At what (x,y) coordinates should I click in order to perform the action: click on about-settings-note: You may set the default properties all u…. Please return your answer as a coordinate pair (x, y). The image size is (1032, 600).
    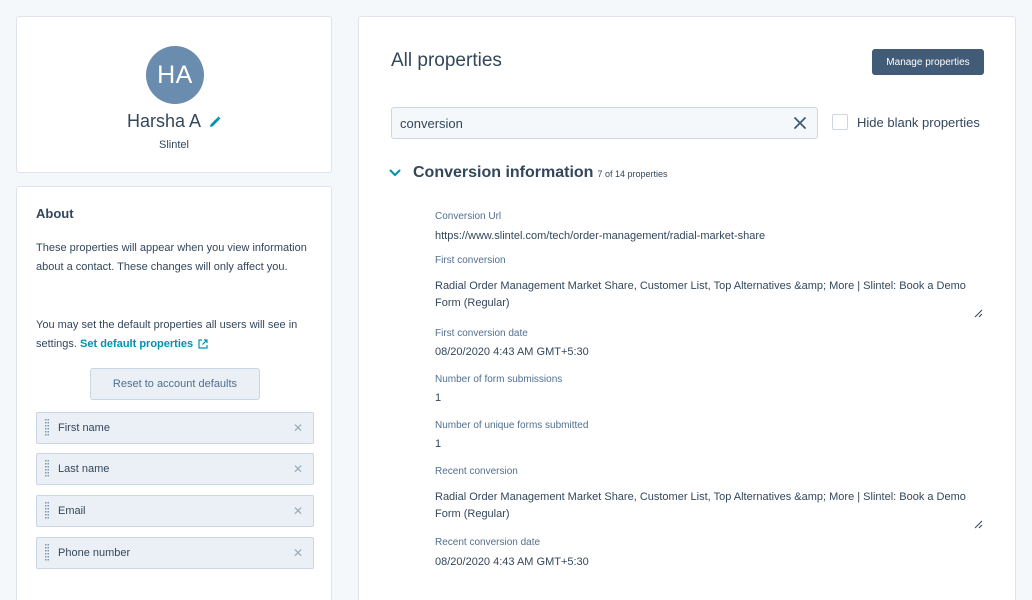
    Looking at the image, I should click on (176, 335).